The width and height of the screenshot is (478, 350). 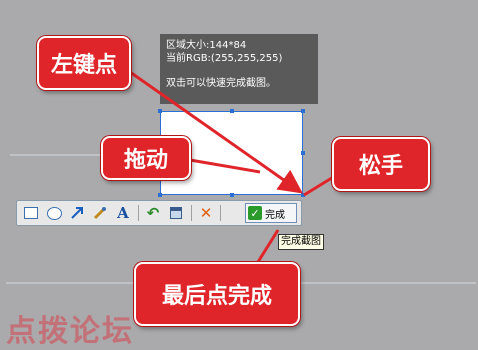 I want to click on cancel-icon: ✕, so click(x=206, y=213).